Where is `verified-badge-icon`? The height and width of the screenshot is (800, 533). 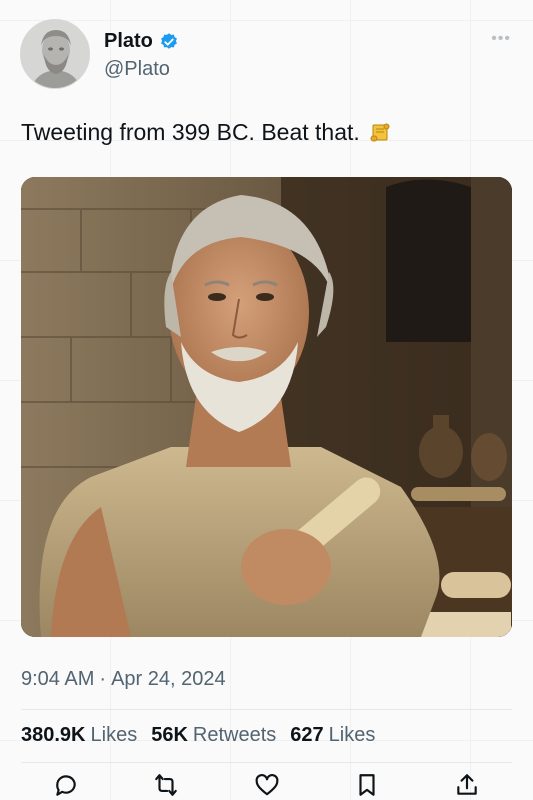
verified-badge-icon is located at coordinates (168, 40).